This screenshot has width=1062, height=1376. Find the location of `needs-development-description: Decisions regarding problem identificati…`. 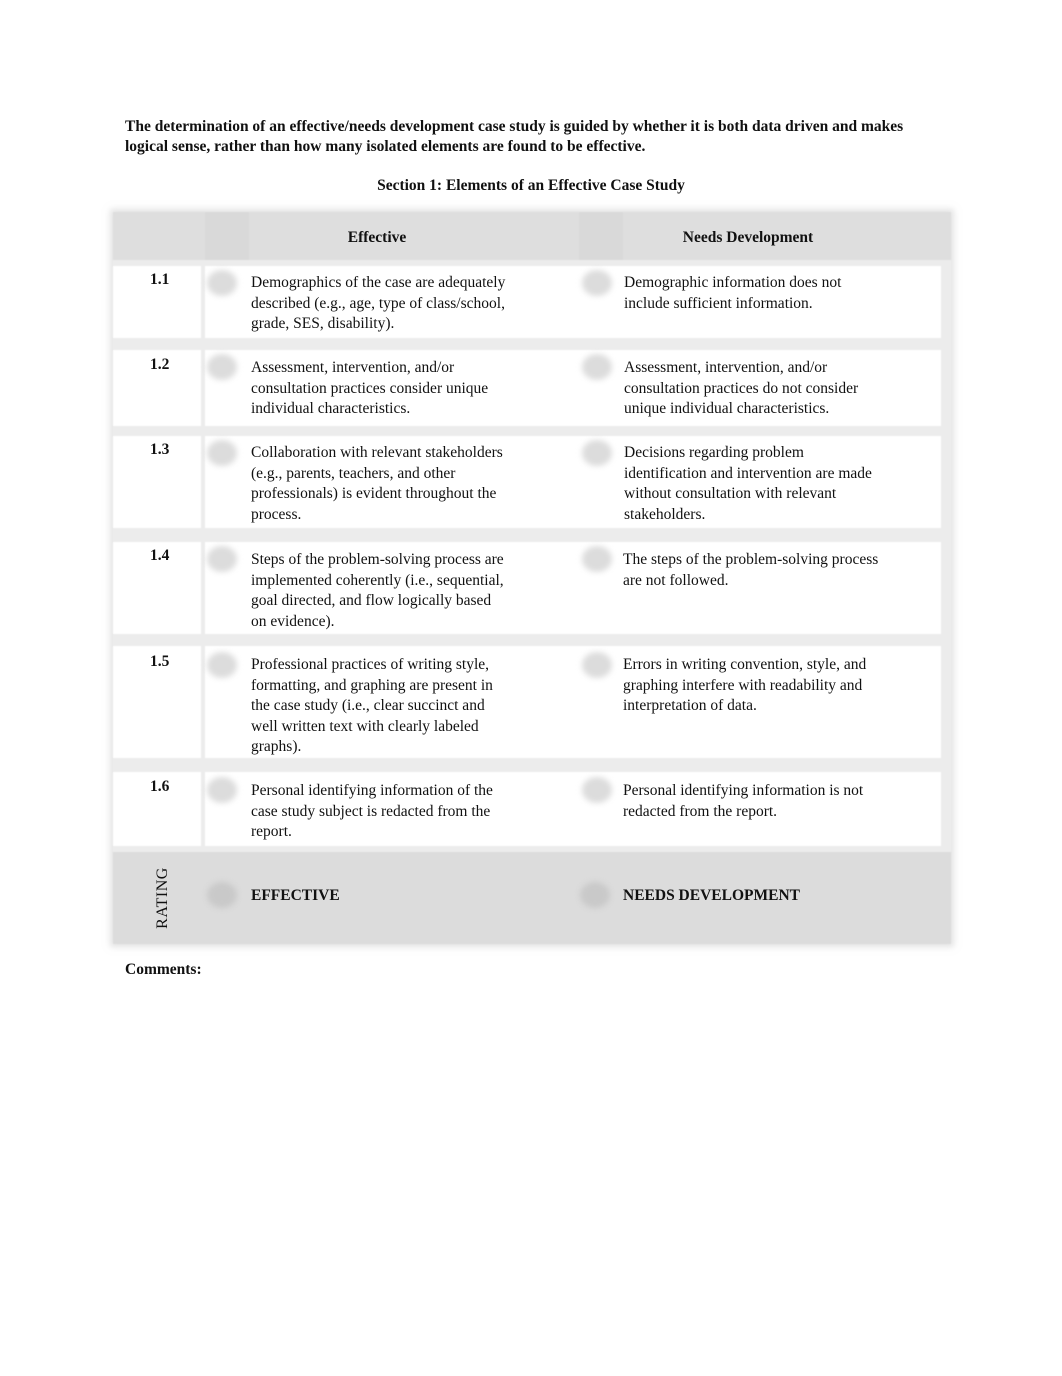

needs-development-description: Decisions regarding problem identificati… is located at coordinates (748, 483).